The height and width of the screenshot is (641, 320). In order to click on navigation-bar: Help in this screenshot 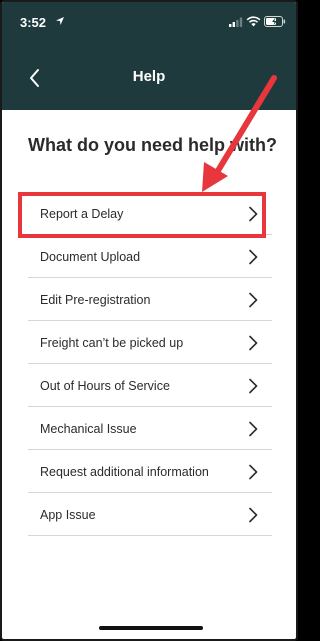, I will do `click(149, 78)`.